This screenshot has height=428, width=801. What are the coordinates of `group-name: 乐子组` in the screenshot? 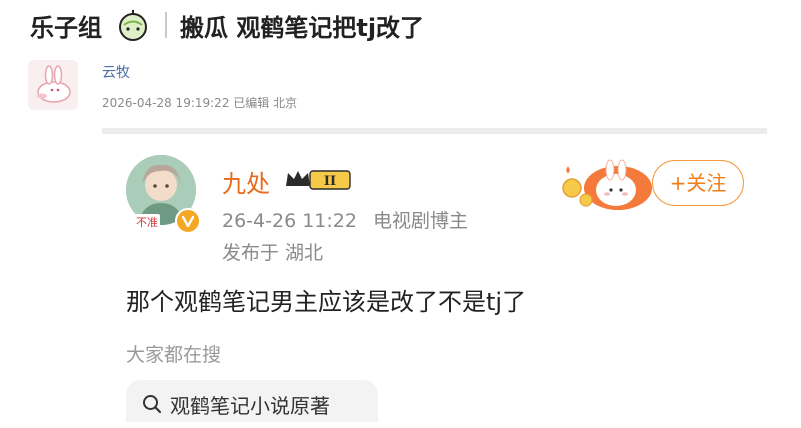 It's located at (66, 25).